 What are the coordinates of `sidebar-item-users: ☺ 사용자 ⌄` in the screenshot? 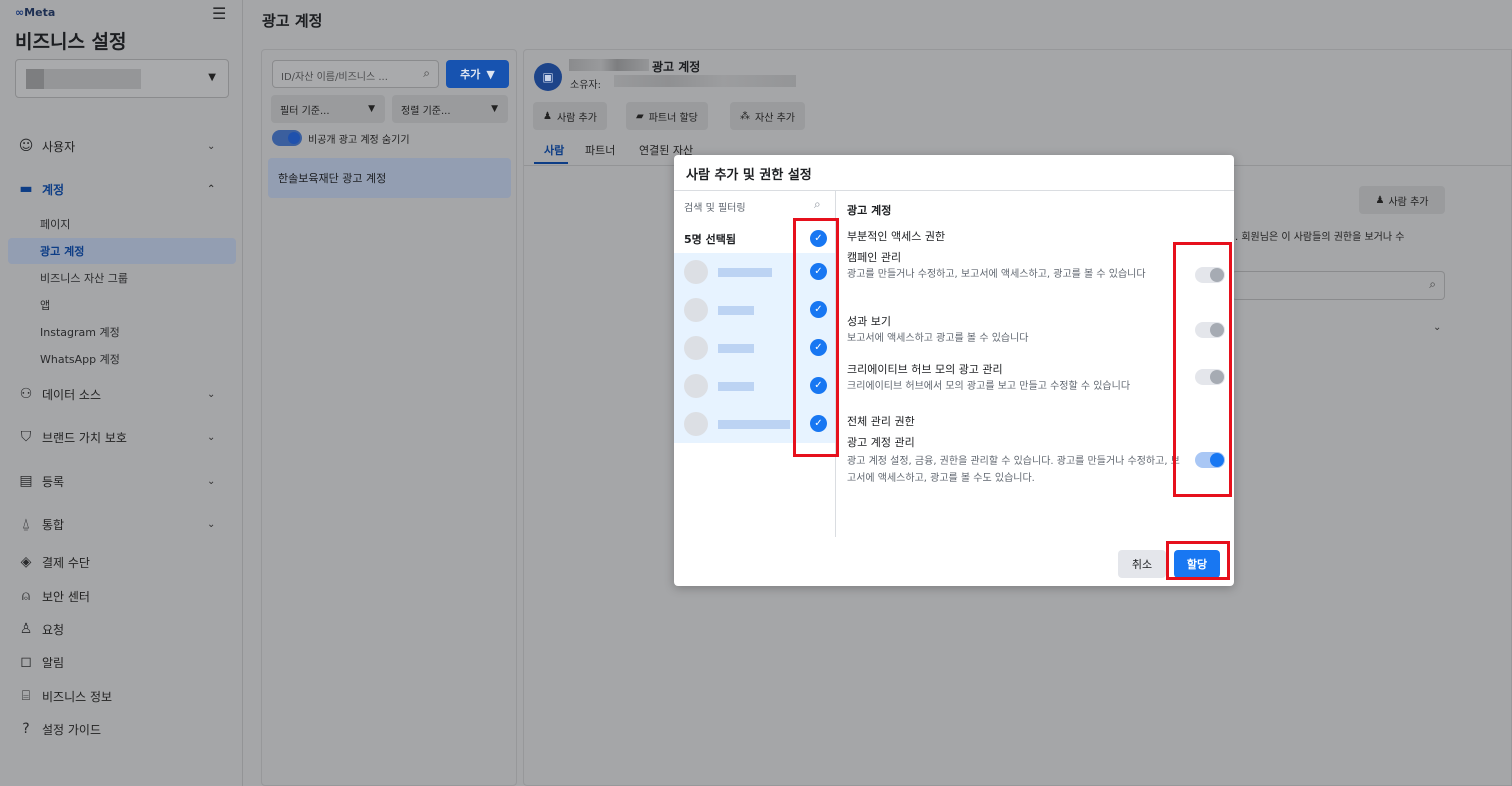 It's located at (121, 146).